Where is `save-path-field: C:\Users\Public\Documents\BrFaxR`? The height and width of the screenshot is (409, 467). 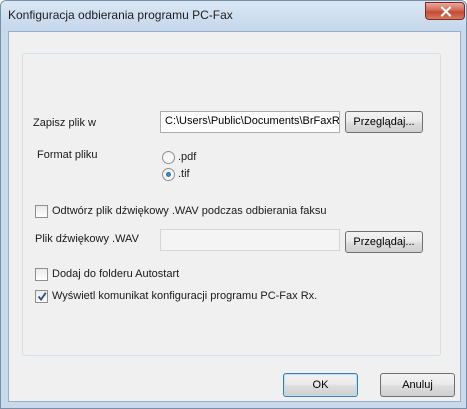
save-path-field: C:\Users\Public\Documents\BrFaxR is located at coordinates (250, 122).